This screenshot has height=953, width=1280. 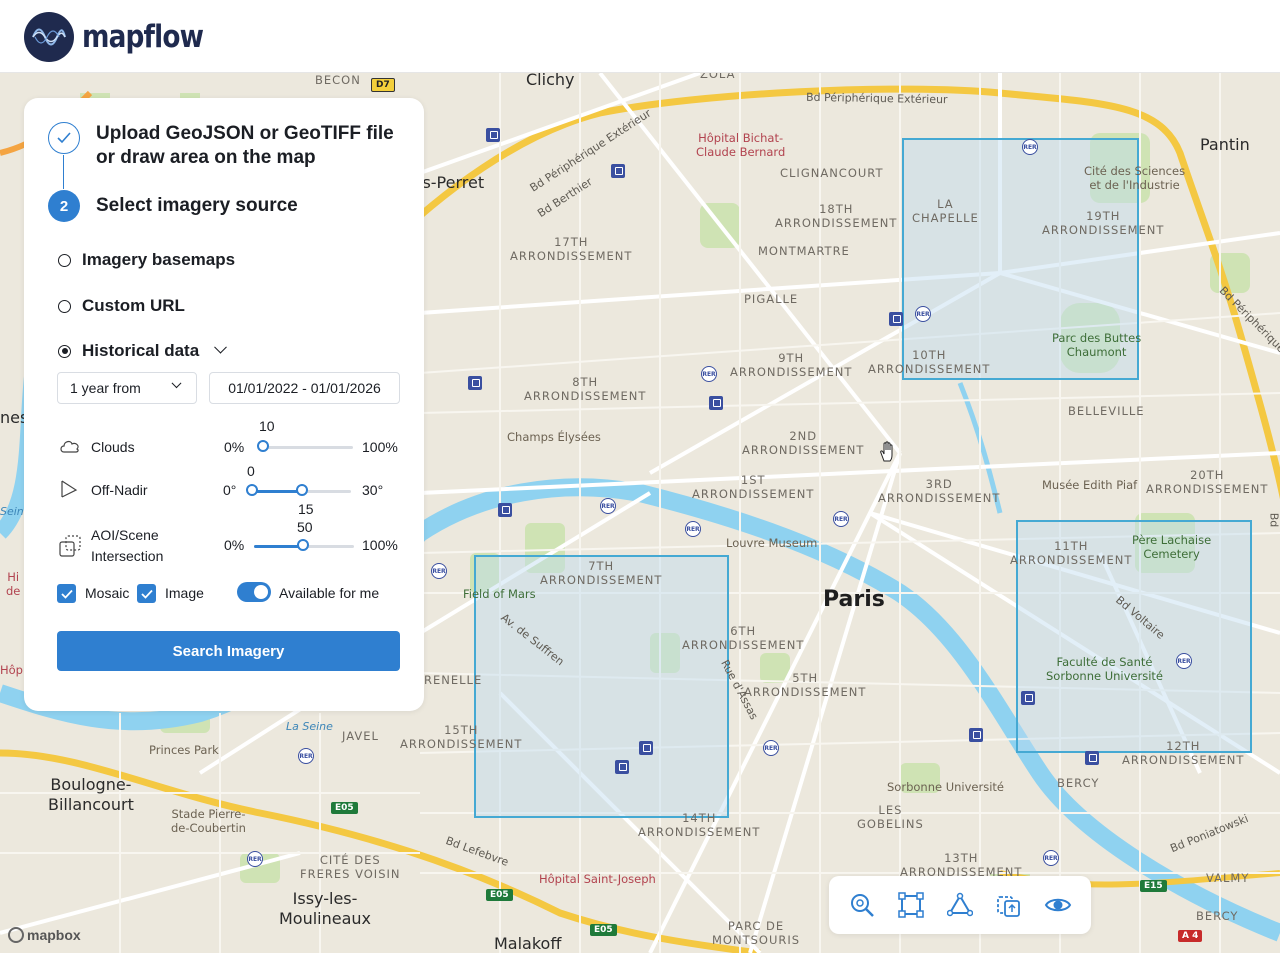 I want to click on radio-button-selected, so click(x=64, y=351).